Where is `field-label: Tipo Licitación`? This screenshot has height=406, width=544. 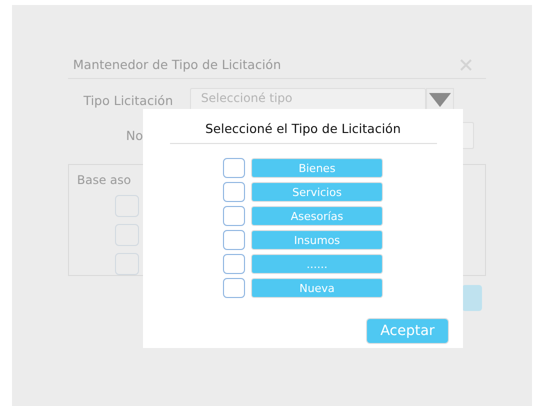
field-label: Tipo Licitación is located at coordinates (128, 100).